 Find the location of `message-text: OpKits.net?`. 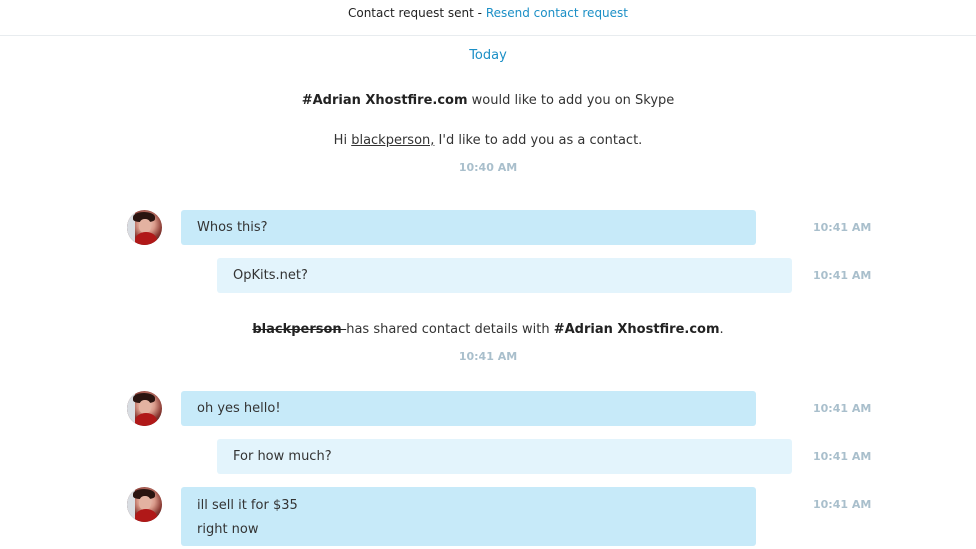

message-text: OpKits.net? is located at coordinates (270, 275).